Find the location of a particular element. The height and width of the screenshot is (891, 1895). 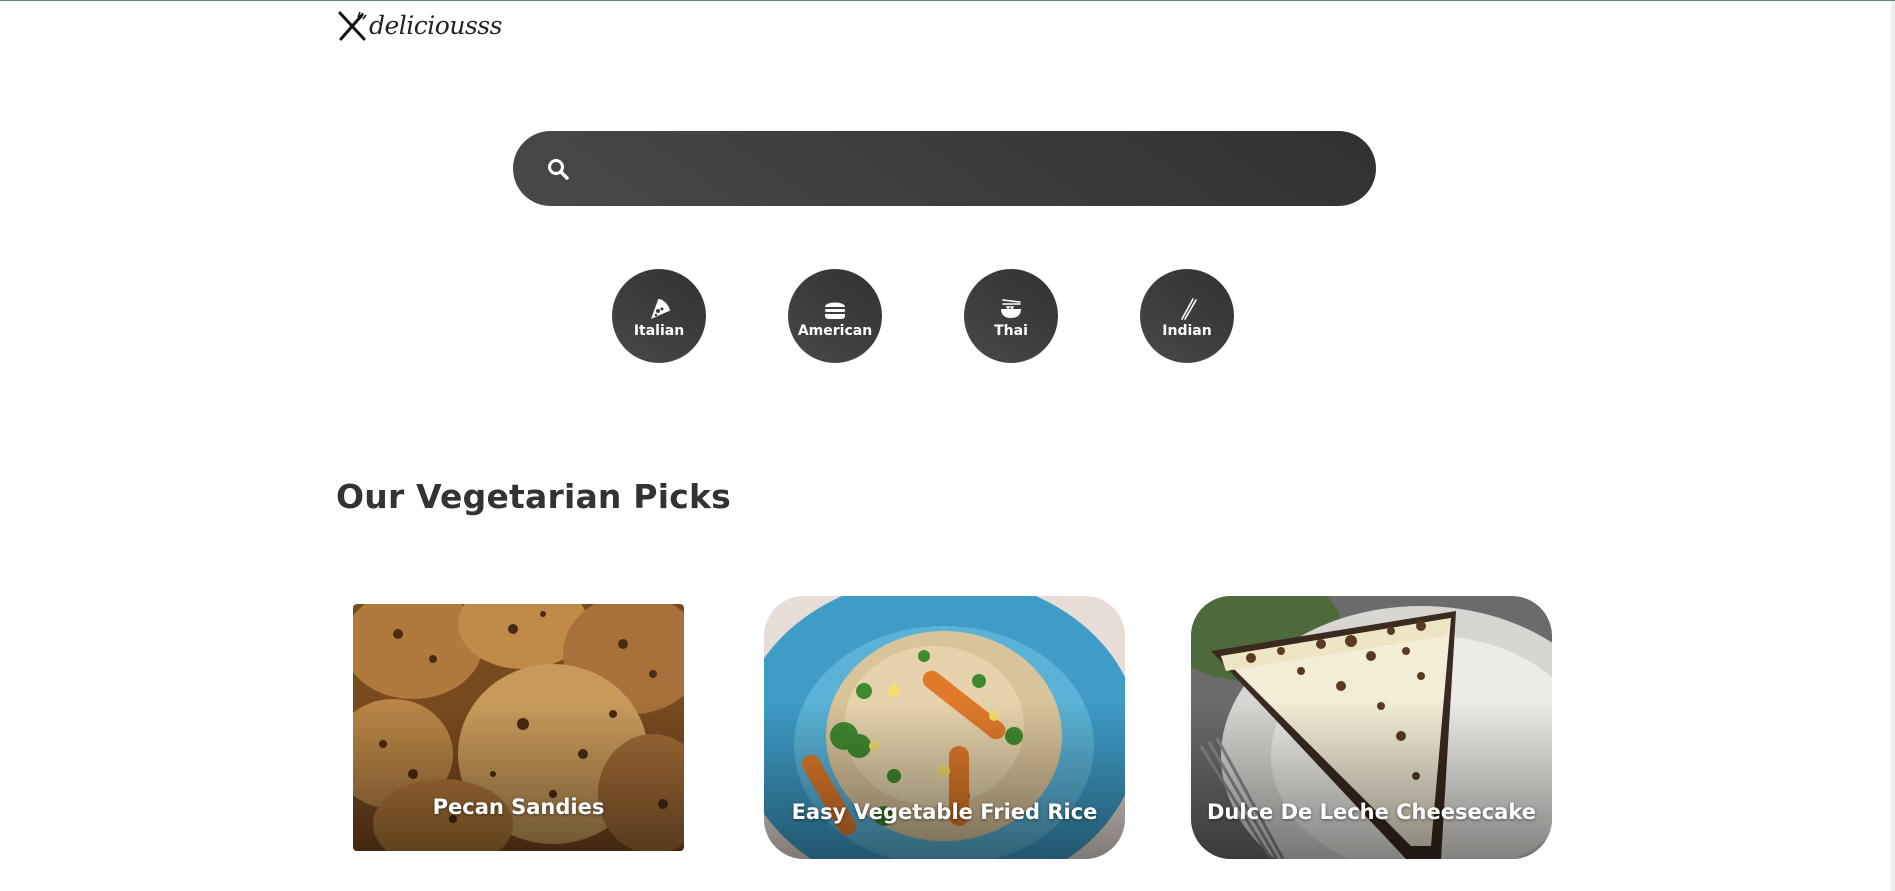

hamburger-icon is located at coordinates (835, 310).